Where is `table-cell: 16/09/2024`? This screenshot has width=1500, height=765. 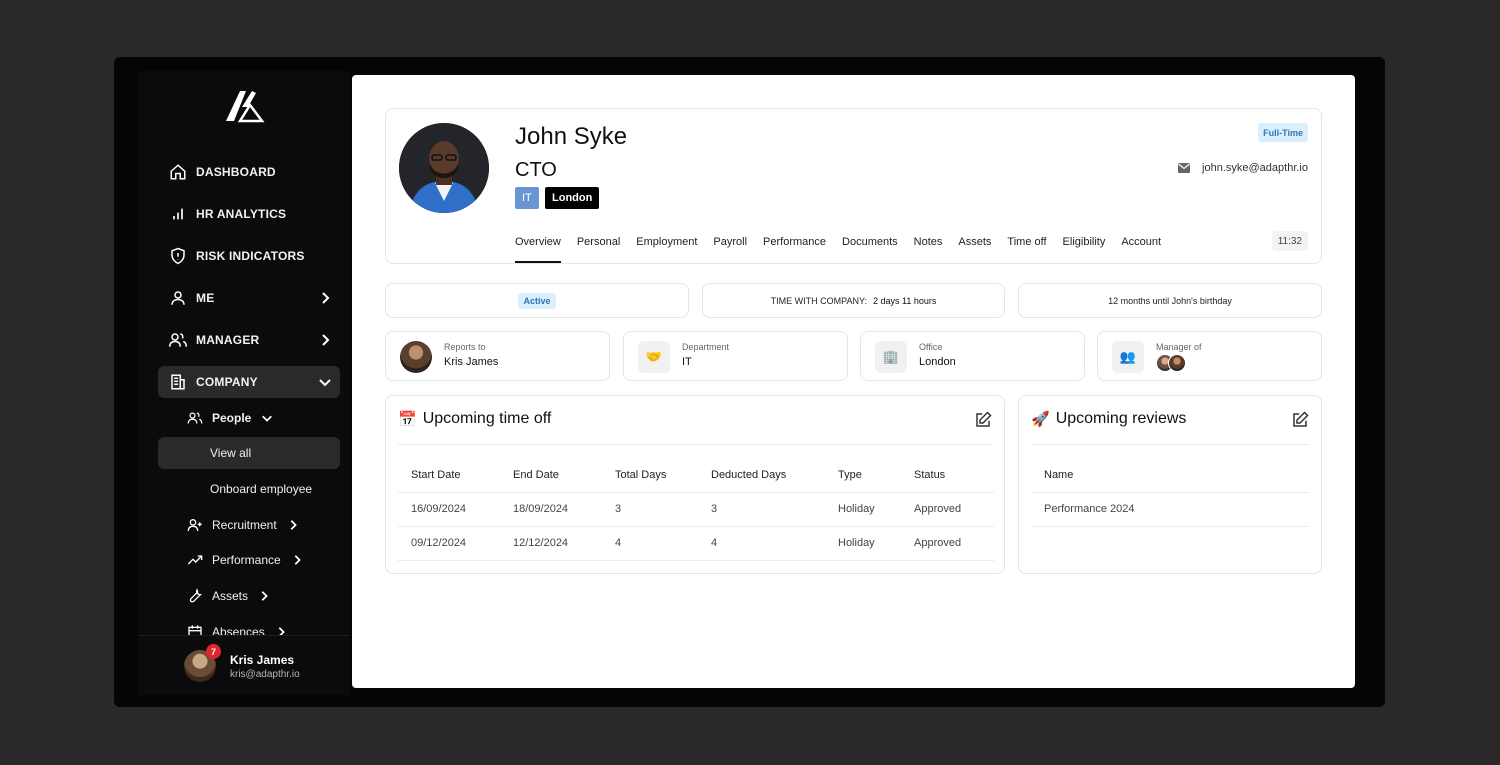
table-cell: 16/09/2024 is located at coordinates (449, 509).